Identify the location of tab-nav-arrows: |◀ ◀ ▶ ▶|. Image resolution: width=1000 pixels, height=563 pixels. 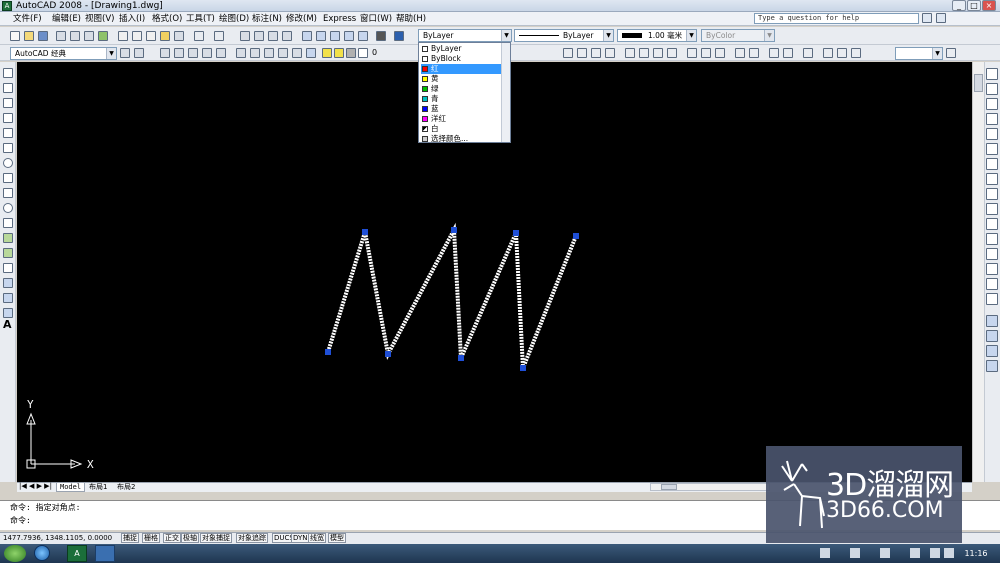
(35, 486).